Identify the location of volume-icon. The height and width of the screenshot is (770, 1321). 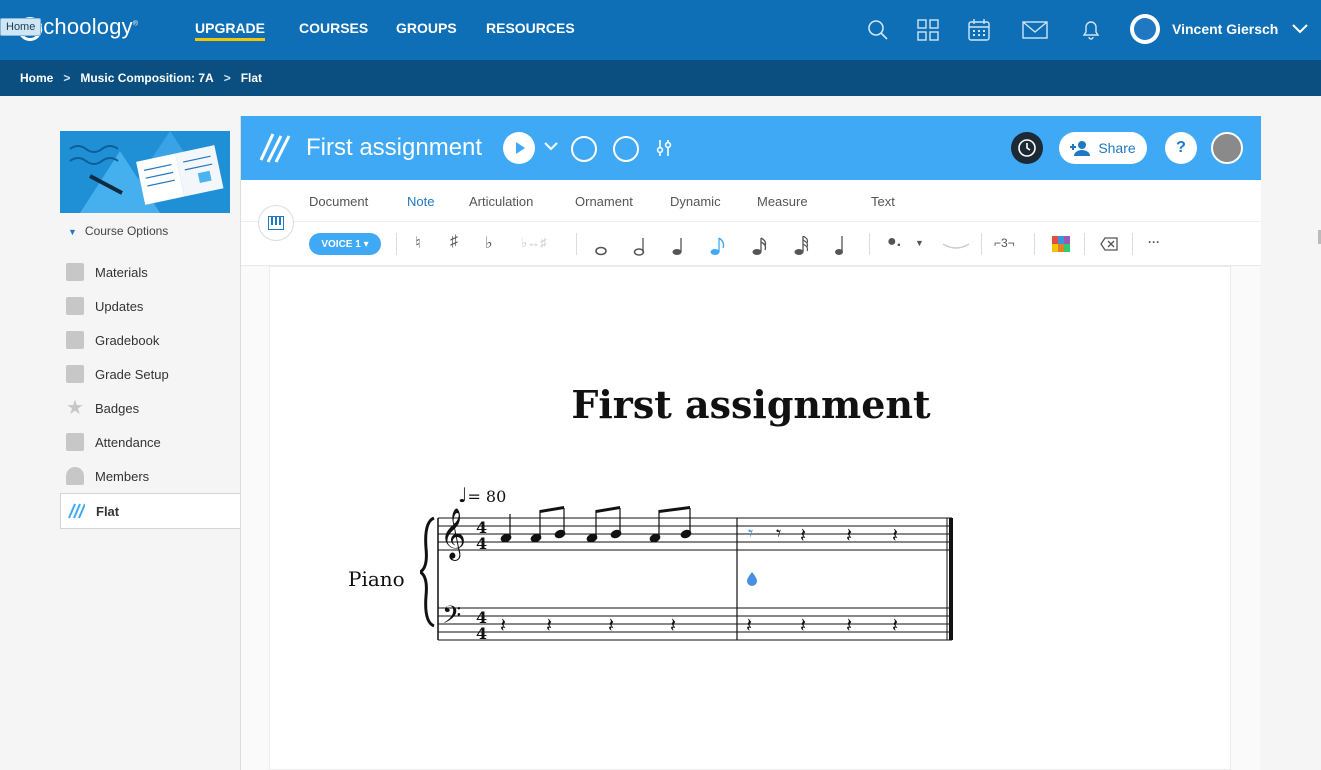
(626, 149).